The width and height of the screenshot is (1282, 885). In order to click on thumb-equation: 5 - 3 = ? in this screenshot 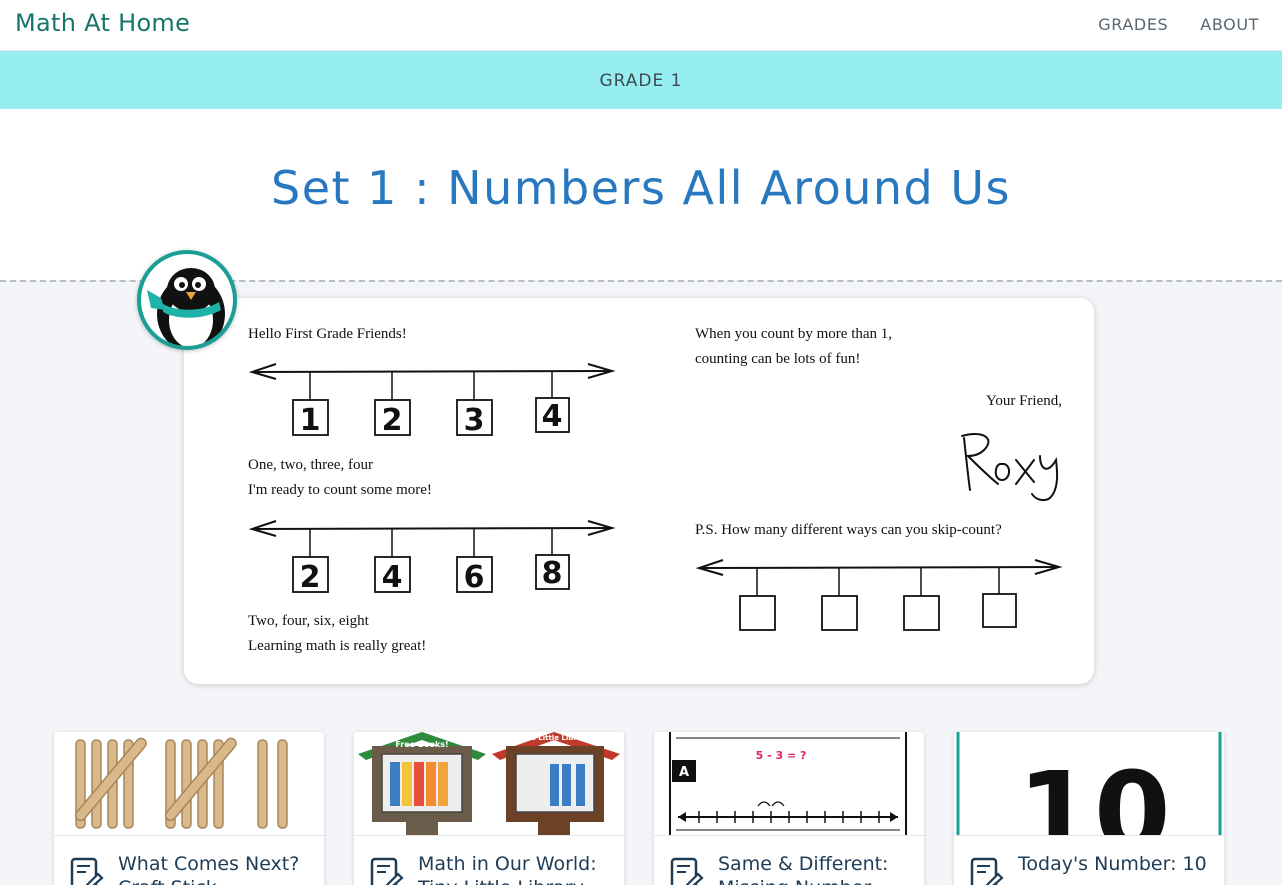, I will do `click(781, 755)`.